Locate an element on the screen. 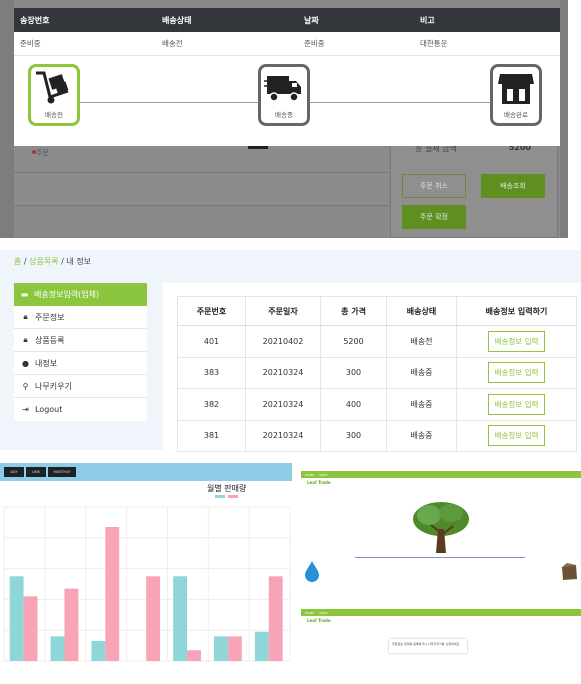 This screenshot has width=581, height=684. sidebar-item-label: 주문정보 is located at coordinates (50, 317).